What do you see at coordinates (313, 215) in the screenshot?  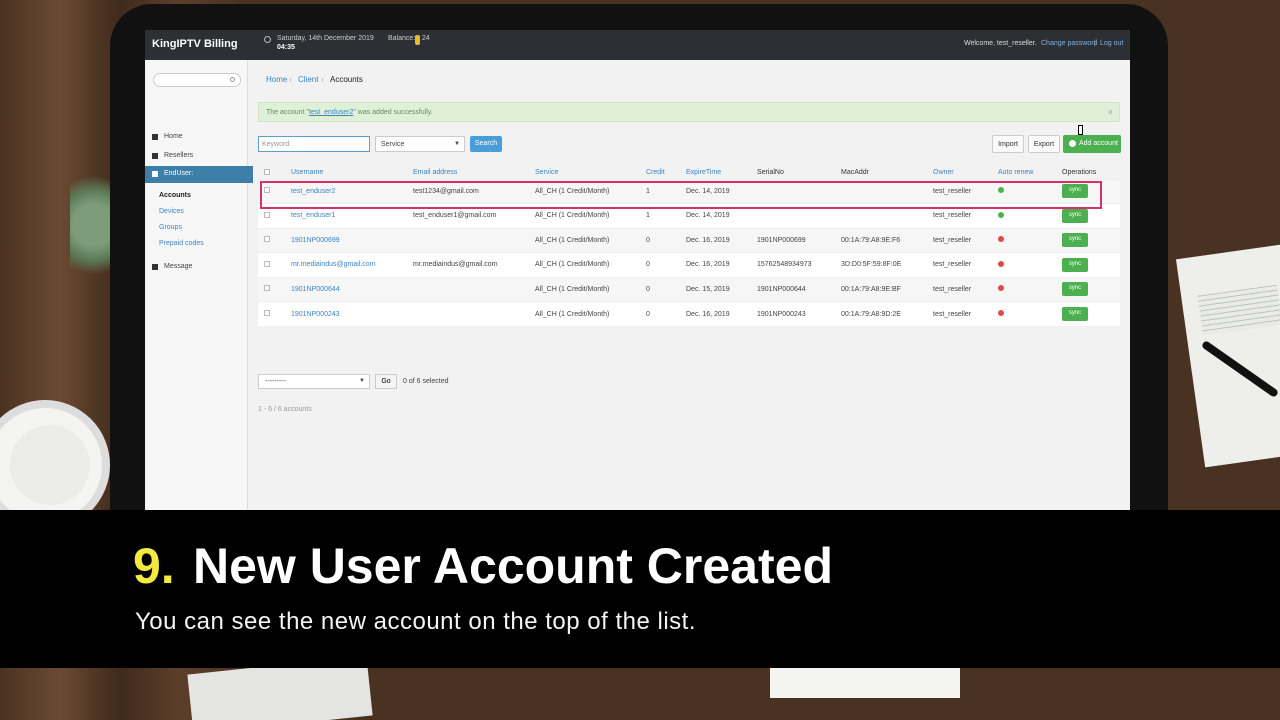 I see `username-link: test_enduser1` at bounding box center [313, 215].